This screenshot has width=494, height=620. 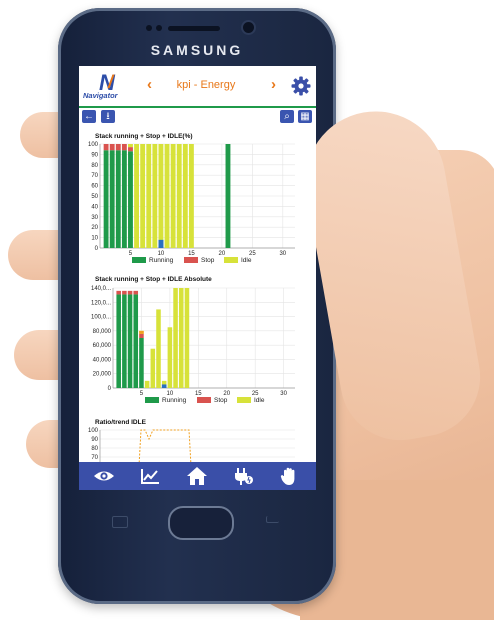 I want to click on download-icon: ⭳, so click(x=108, y=116).